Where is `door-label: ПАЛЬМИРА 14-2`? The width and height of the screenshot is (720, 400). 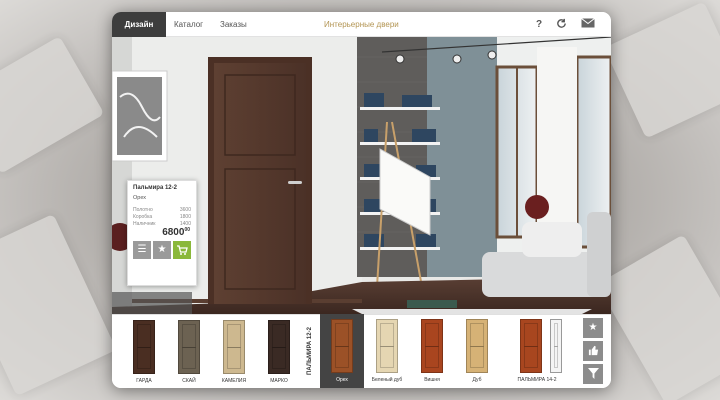 door-label: ПАЛЬМИРА 14-2 is located at coordinates (537, 380).